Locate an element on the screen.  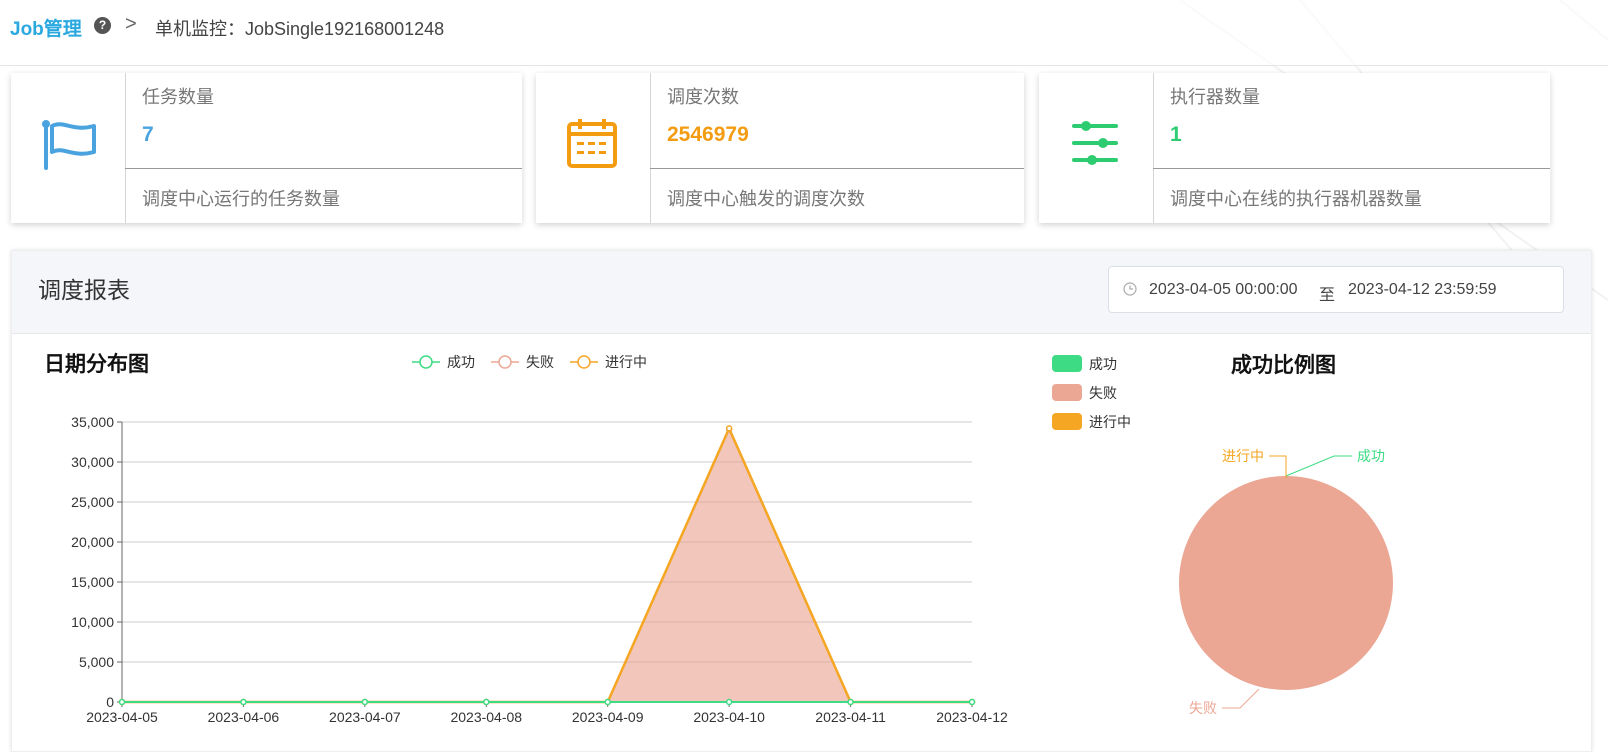
stat-value: 2546979 is located at coordinates (708, 134).